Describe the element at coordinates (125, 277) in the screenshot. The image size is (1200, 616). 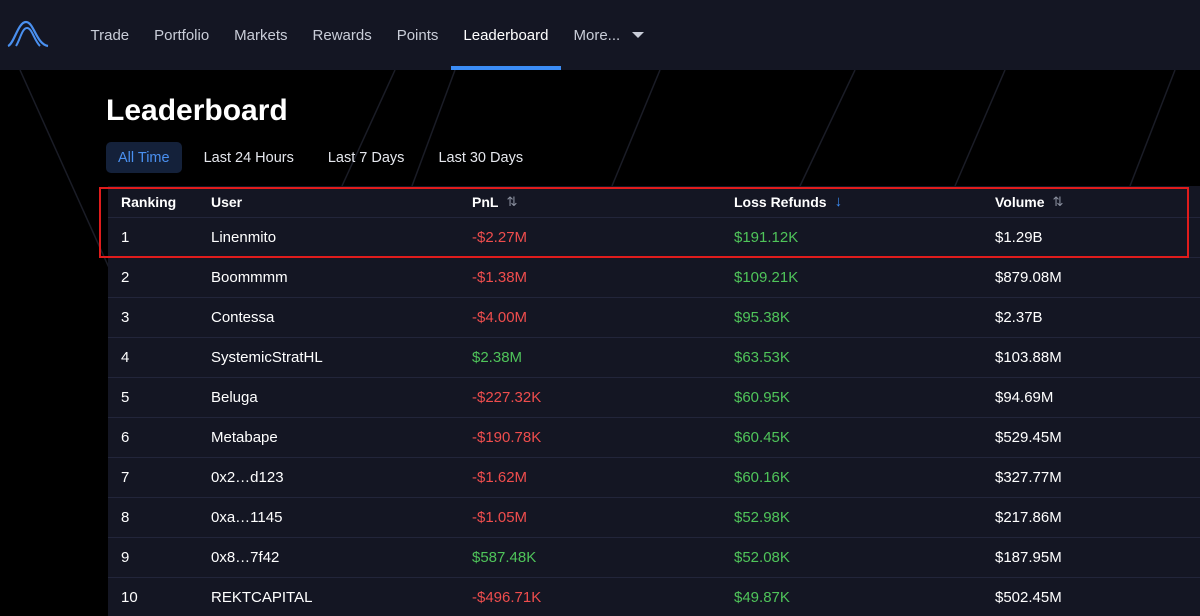
I see `cell-ranking: 2` at that location.